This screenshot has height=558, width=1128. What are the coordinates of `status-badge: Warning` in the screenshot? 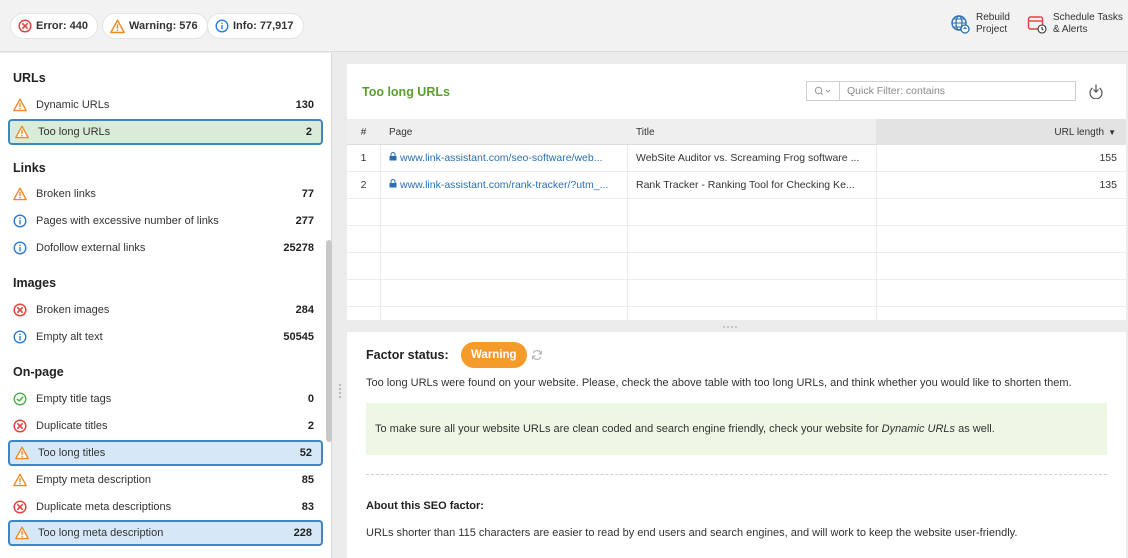 It's located at (494, 355).